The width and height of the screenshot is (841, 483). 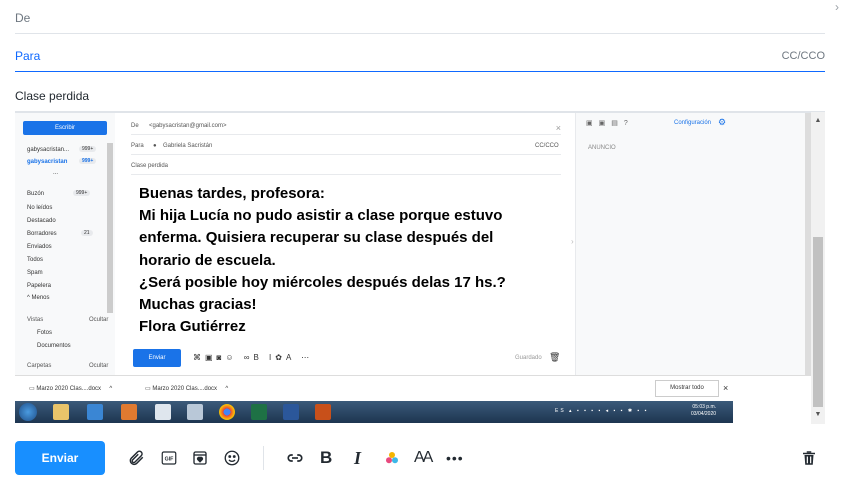 What do you see at coordinates (455, 458) in the screenshot?
I see `more-icon: •••` at bounding box center [455, 458].